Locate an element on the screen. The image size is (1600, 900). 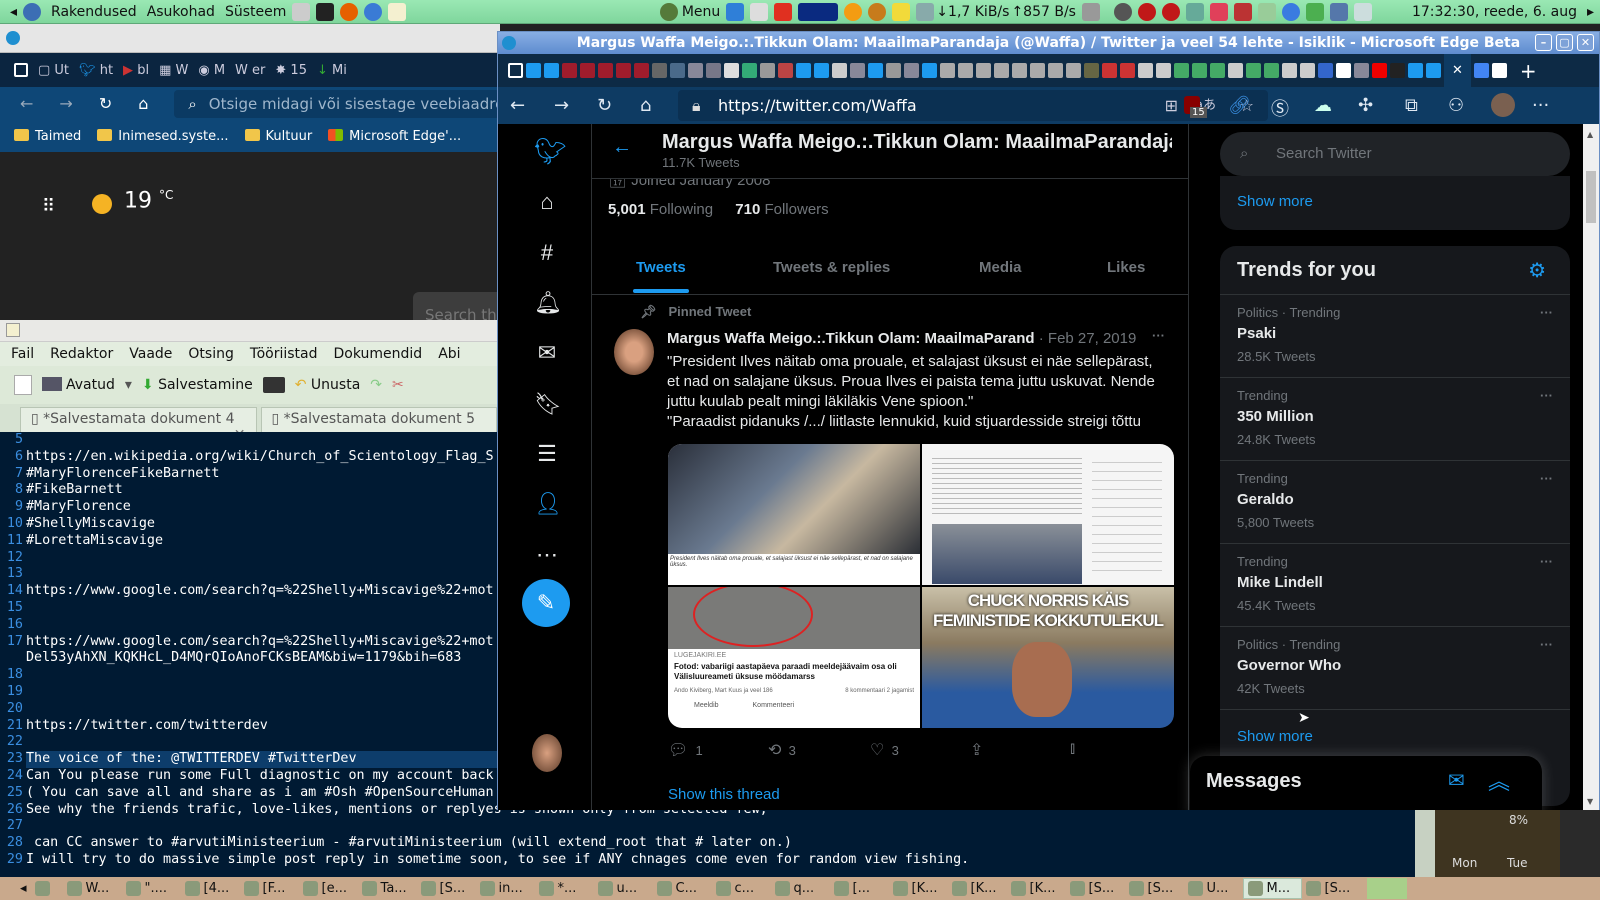
collapse-chevrons-icon: ︽ is located at coordinates (1499, 780).